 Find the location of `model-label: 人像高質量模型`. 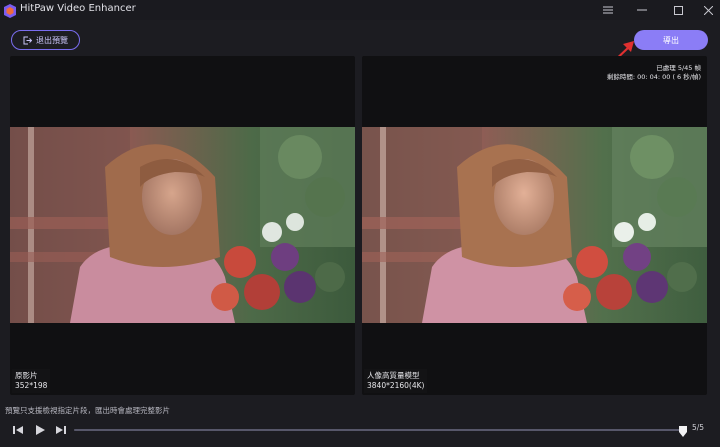

model-label: 人像高質量模型 is located at coordinates (393, 375).